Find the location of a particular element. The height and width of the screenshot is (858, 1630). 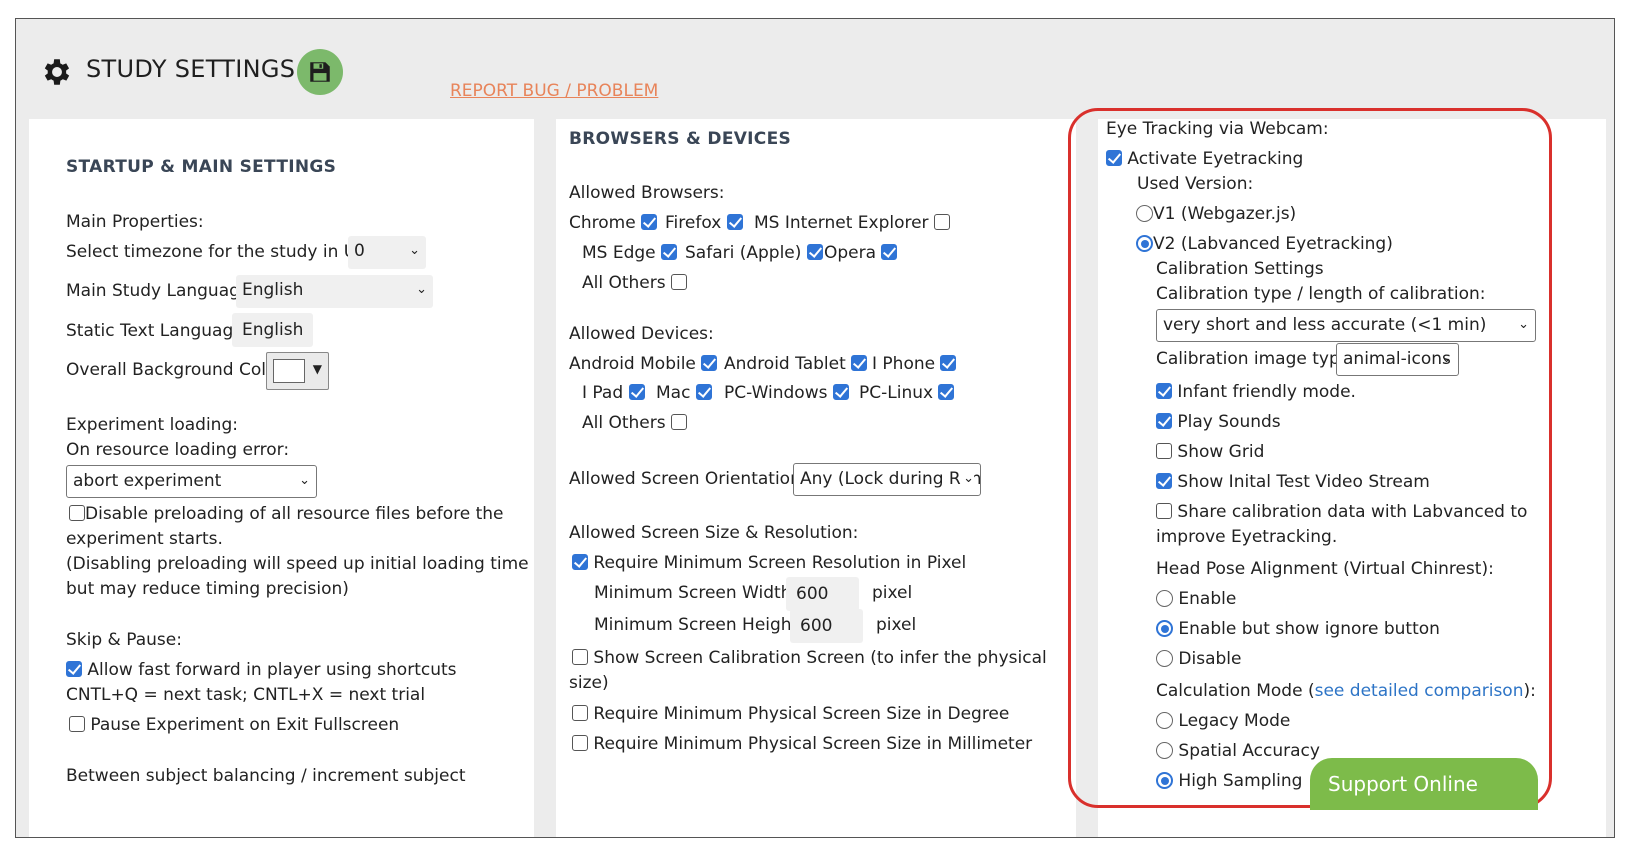

browser-opera-checkbox is located at coordinates (889, 252).